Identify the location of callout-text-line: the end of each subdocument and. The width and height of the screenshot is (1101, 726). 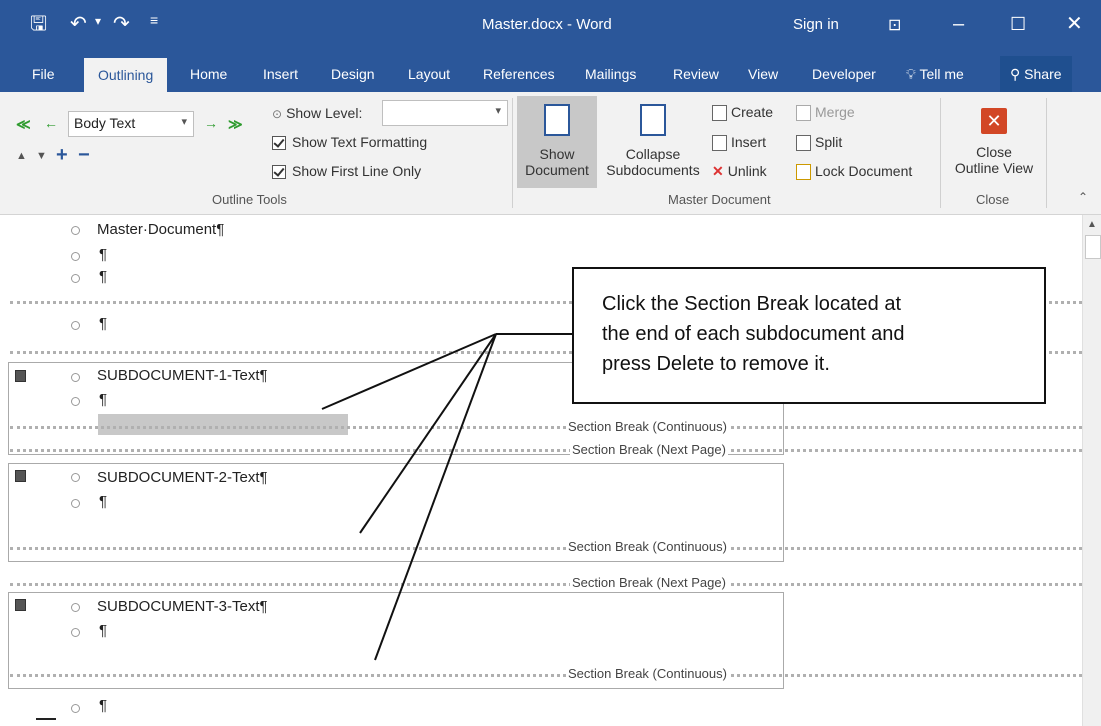
(753, 334).